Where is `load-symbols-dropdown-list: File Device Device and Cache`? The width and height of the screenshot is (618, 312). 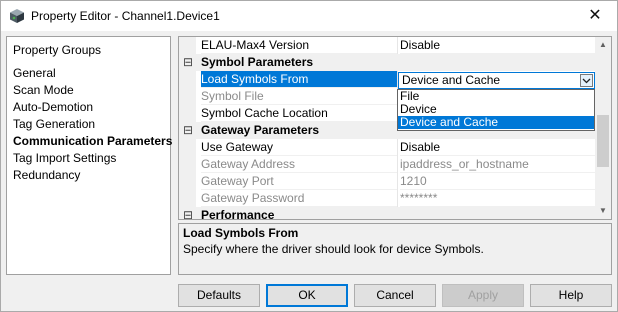 load-symbols-dropdown-list: File Device Device and Cache is located at coordinates (496, 110).